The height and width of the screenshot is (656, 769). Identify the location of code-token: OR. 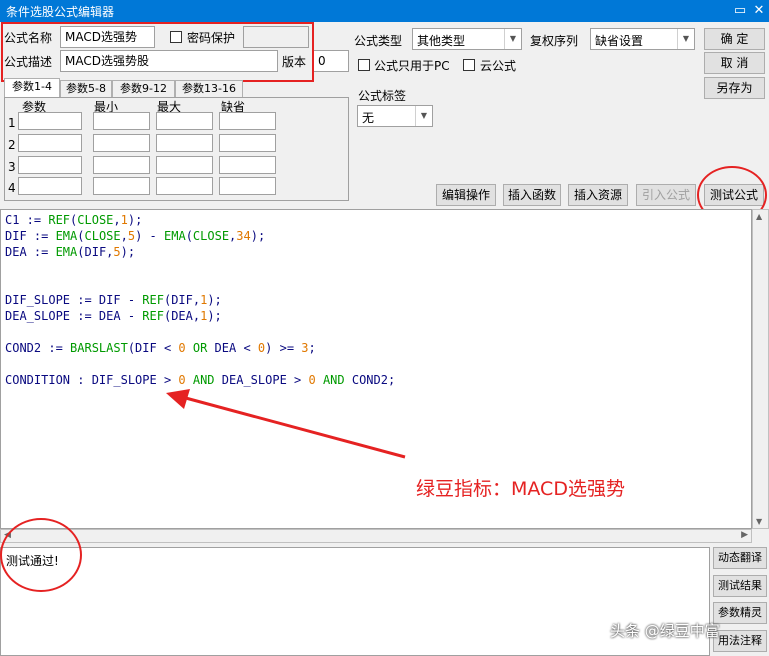
(200, 348).